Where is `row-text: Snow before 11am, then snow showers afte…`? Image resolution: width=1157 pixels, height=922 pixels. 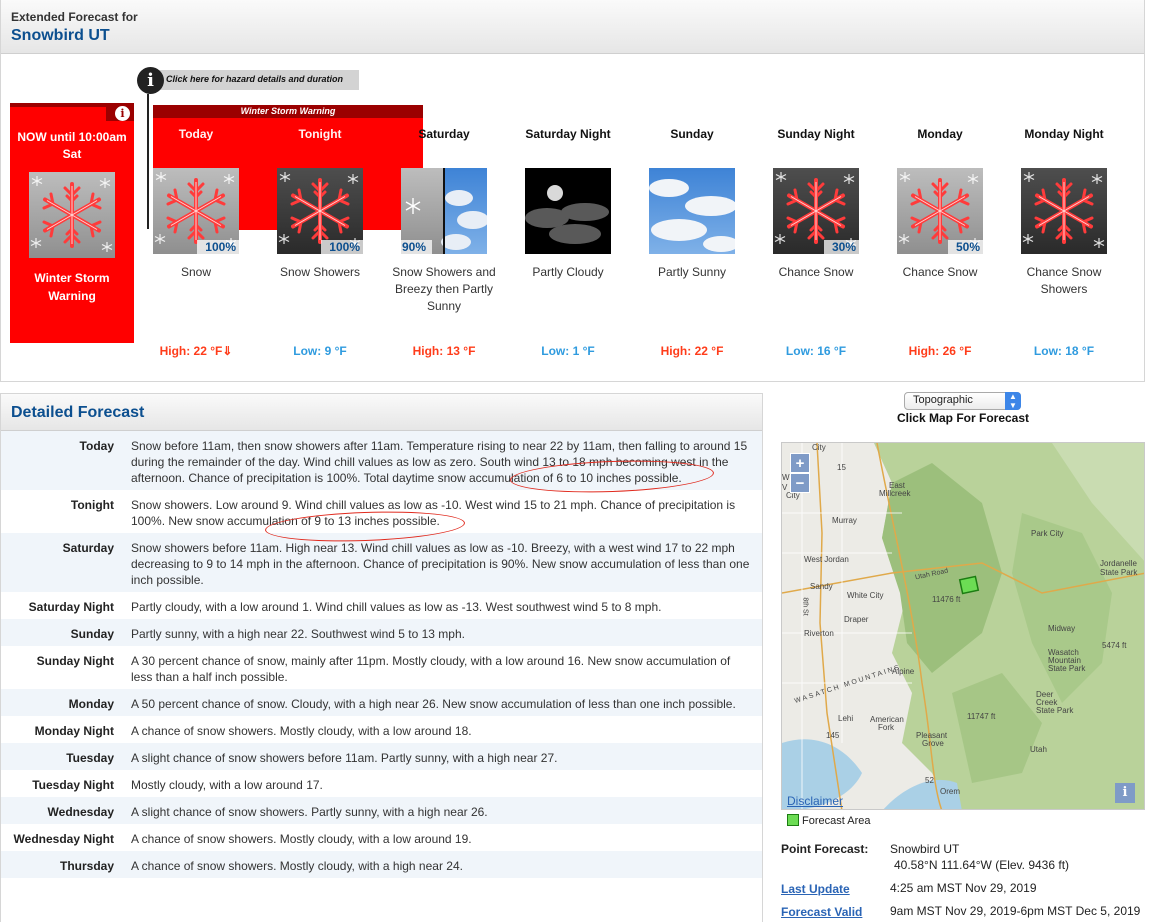
row-text: Snow before 11am, then snow showers afte… is located at coordinates (439, 462).